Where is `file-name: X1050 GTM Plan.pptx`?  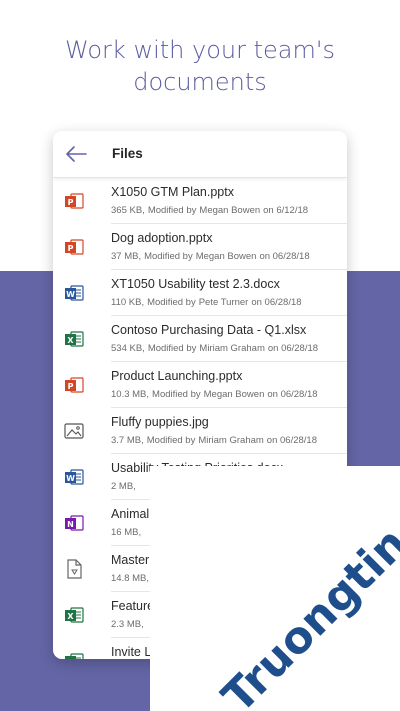 file-name: X1050 GTM Plan.pptx is located at coordinates (172, 192).